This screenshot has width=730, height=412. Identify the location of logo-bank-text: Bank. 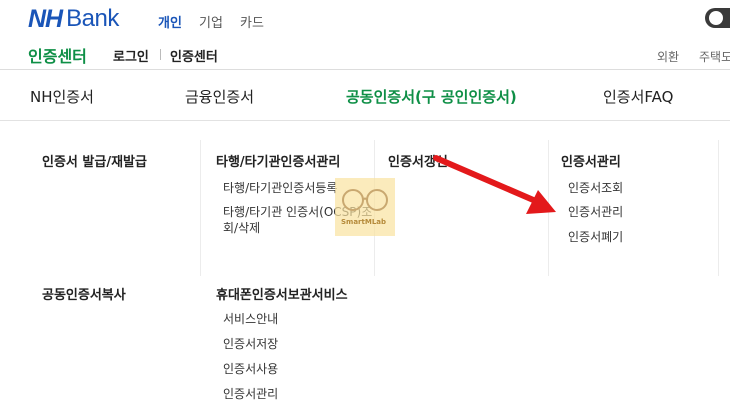
(92, 18).